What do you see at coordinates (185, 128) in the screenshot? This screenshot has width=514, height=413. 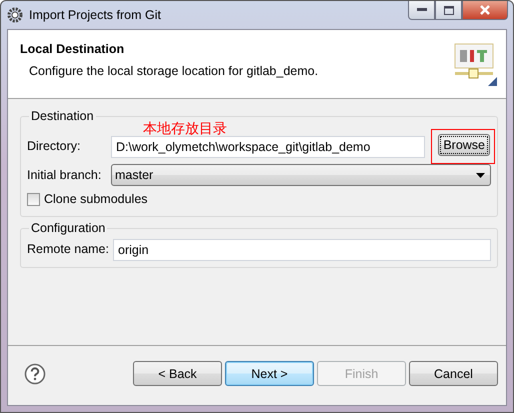 I see `annotation-text: 本地存放目录` at bounding box center [185, 128].